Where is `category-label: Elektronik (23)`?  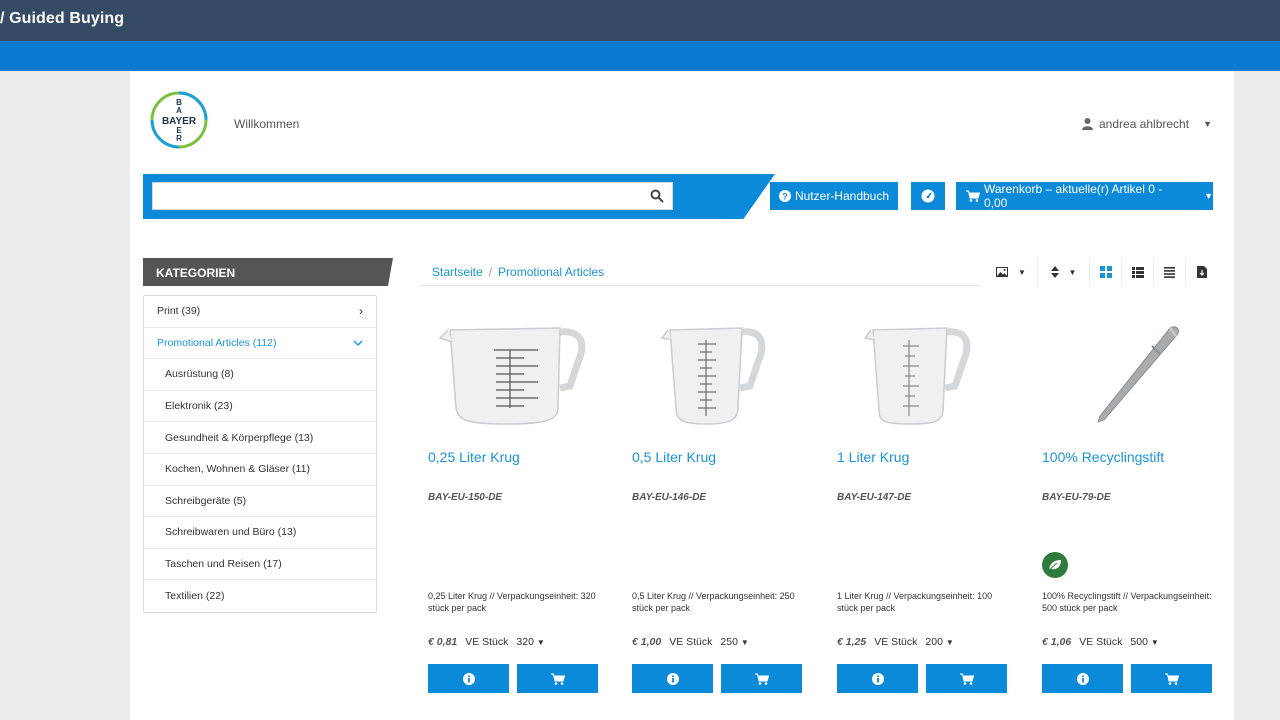 category-label: Elektronik (23) is located at coordinates (199, 406).